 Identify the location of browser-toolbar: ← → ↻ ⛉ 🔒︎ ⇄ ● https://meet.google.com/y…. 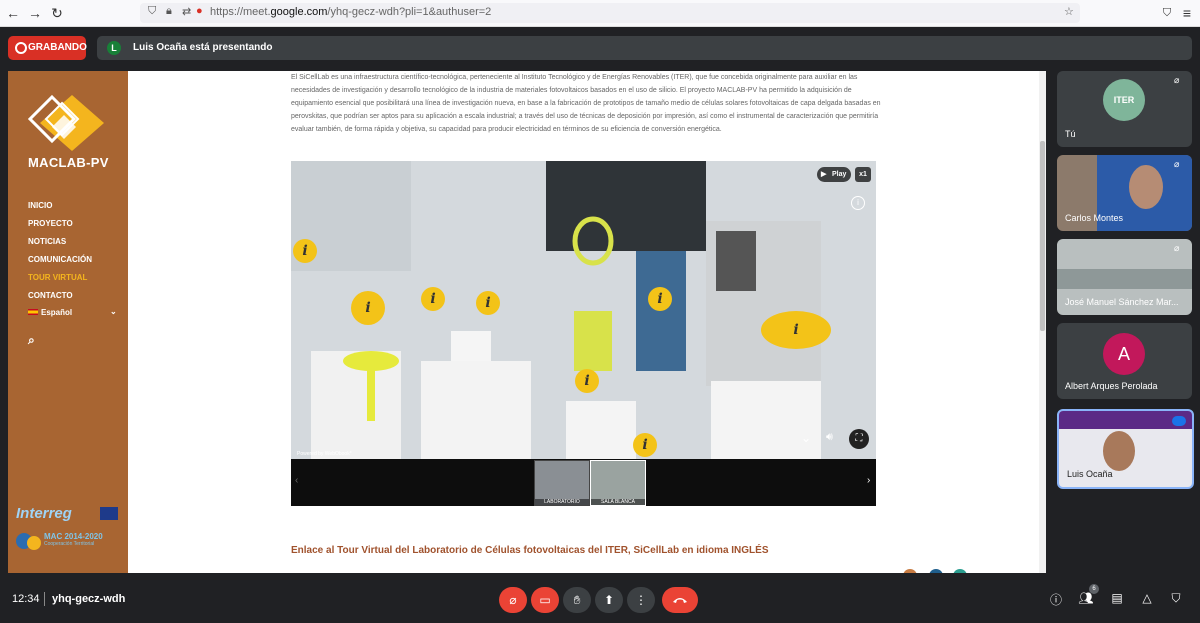
(600, 13).